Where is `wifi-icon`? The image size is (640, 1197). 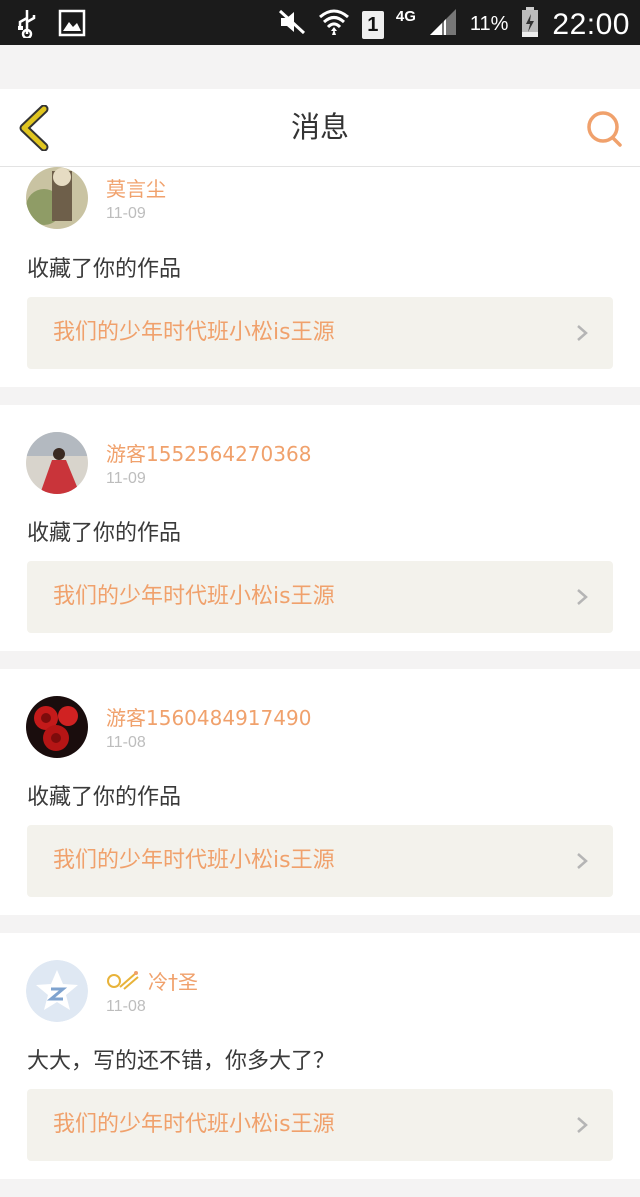
wifi-icon is located at coordinates (334, 24).